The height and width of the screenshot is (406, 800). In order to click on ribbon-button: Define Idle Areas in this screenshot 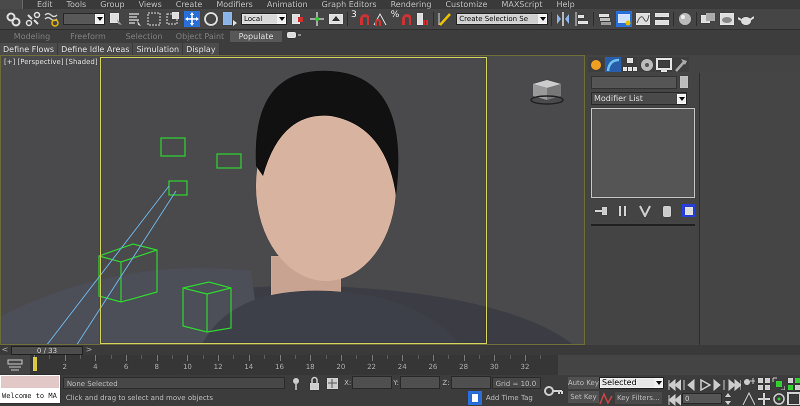, I will do `click(96, 49)`.